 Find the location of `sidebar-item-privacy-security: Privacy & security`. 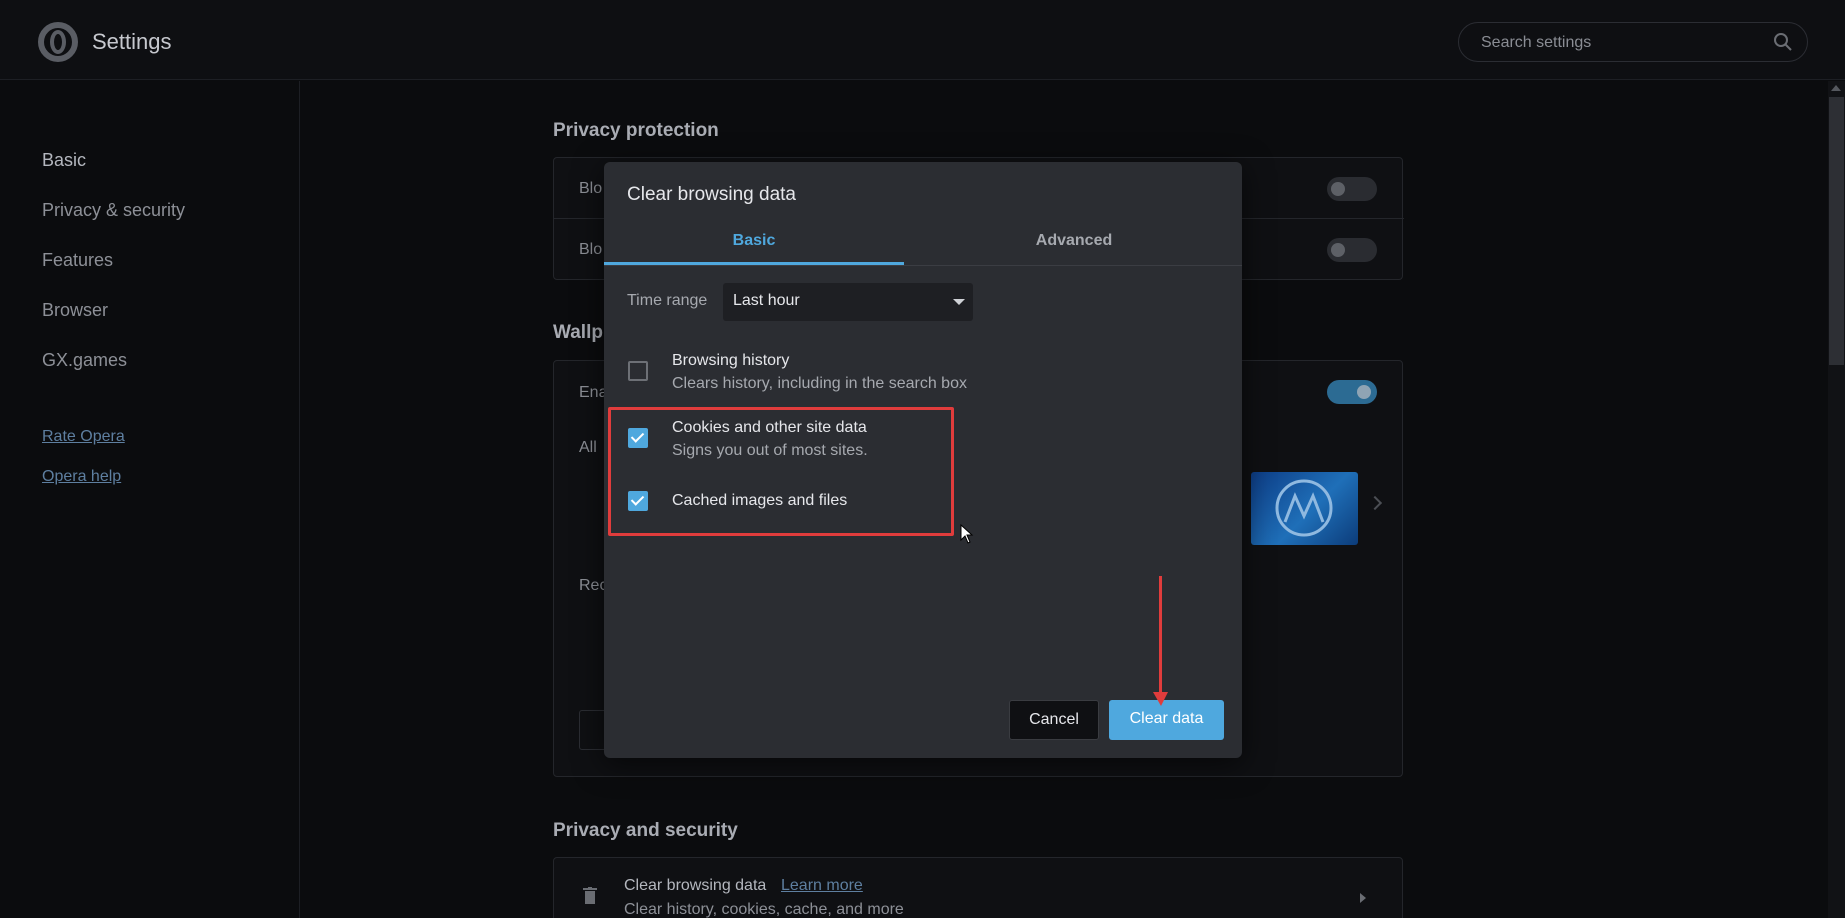

sidebar-item-privacy-security: Privacy & security is located at coordinates (113, 210).